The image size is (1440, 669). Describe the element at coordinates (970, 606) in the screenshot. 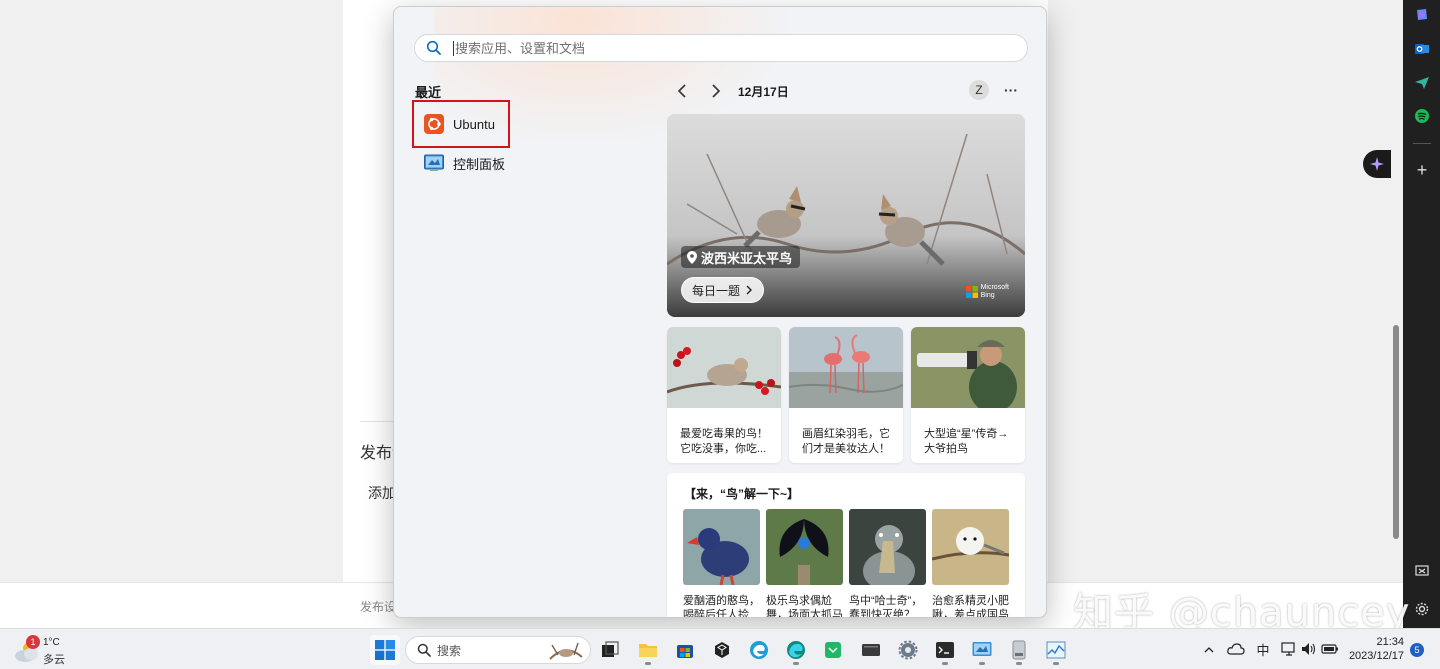

I see `topic-item-text: 治愈系精灵小肥啾，差点成国鸟` at that location.